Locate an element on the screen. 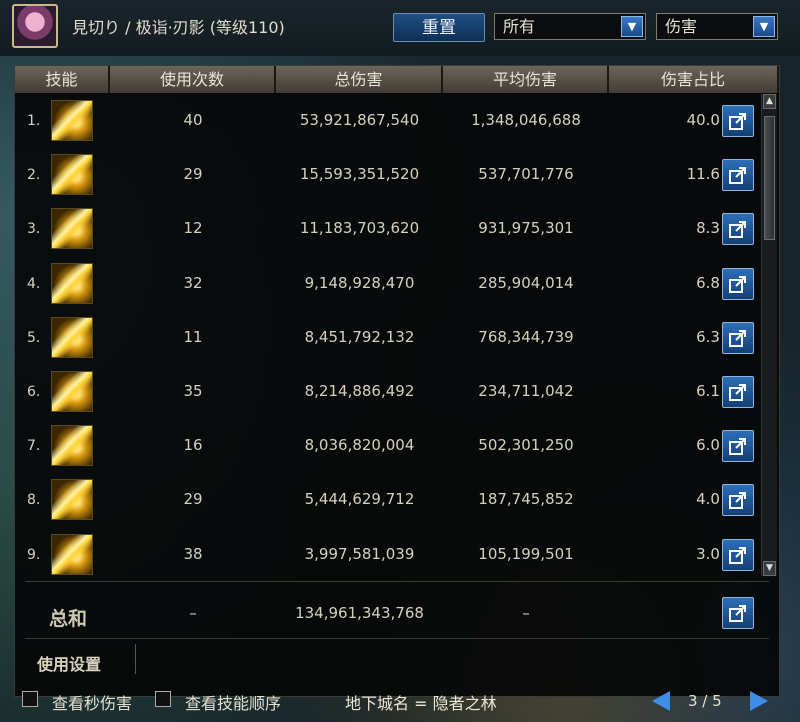  row-rank: 9. is located at coordinates (34, 554).